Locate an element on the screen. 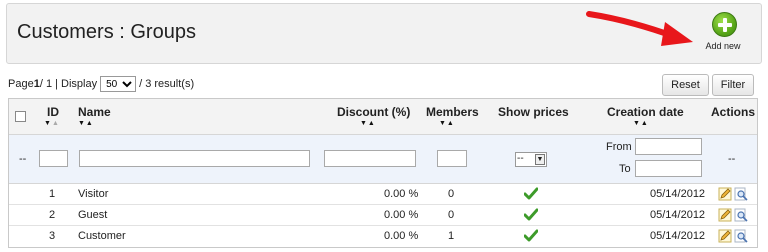 The image size is (768, 252). filter-members-input is located at coordinates (452, 158).